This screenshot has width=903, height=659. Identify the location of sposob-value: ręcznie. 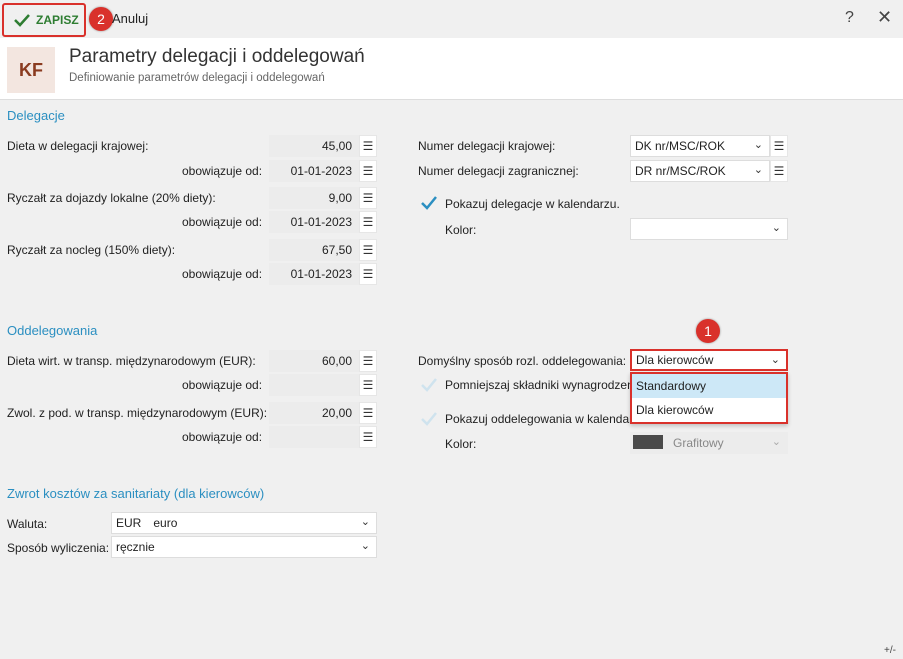
(135, 547).